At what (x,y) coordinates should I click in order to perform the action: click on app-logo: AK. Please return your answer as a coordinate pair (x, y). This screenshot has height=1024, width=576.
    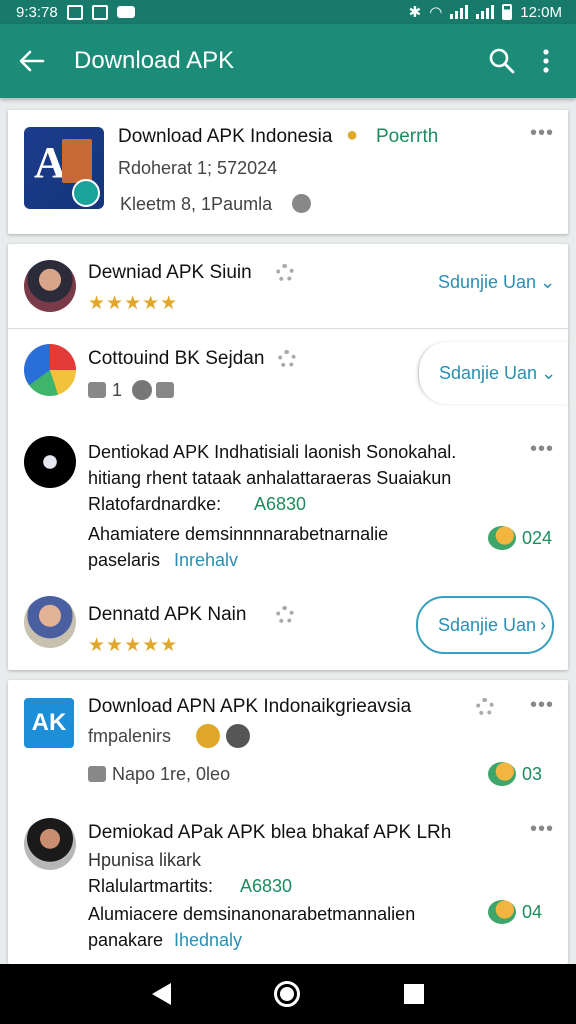
    Looking at the image, I should click on (49, 723).